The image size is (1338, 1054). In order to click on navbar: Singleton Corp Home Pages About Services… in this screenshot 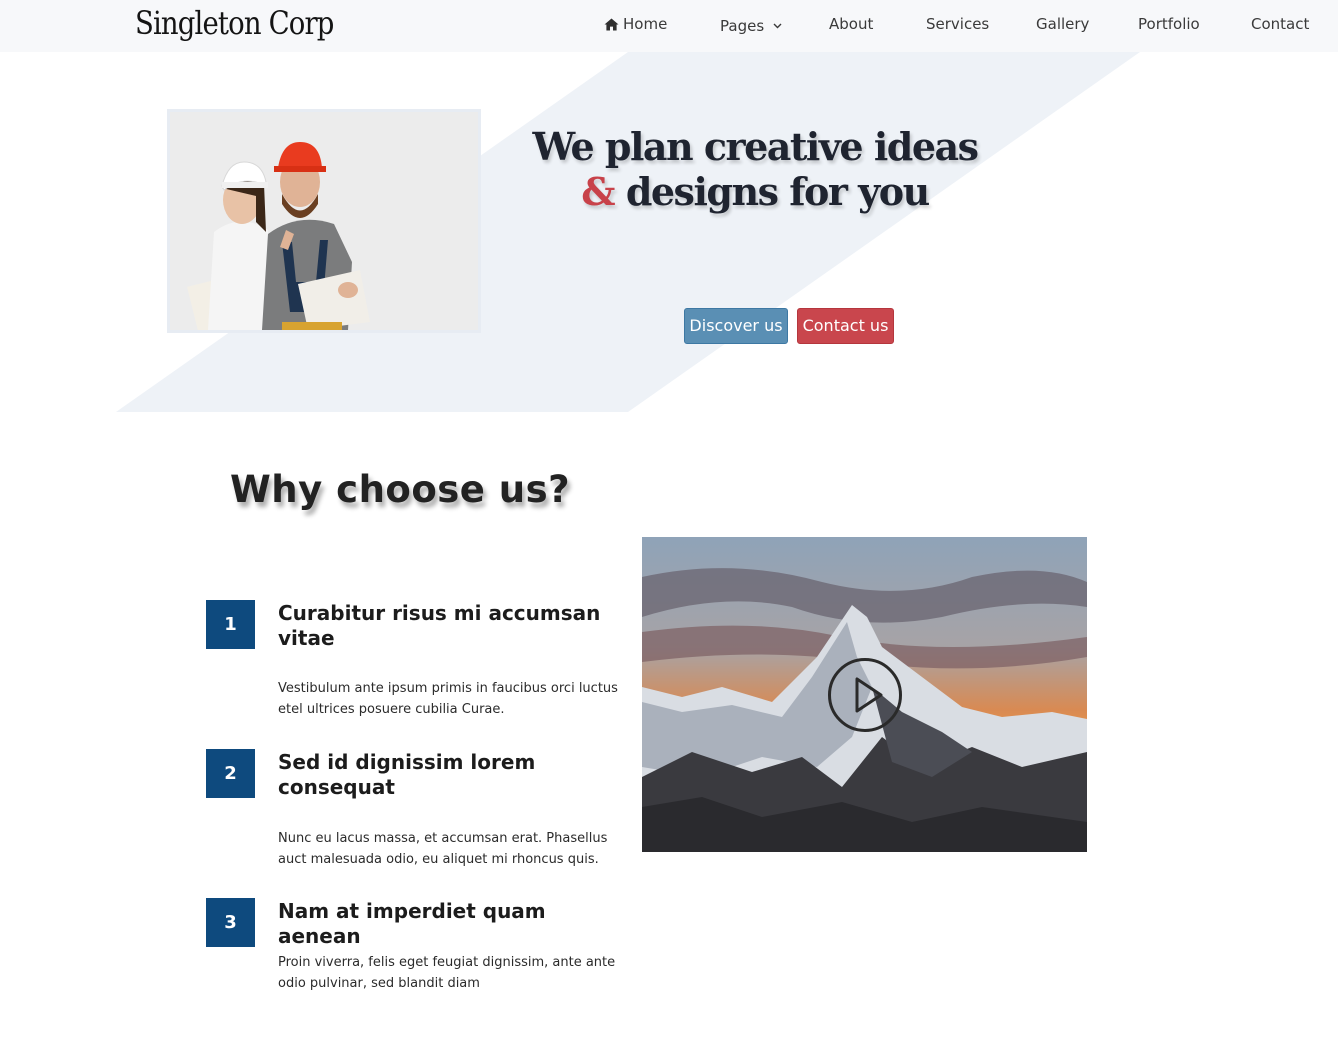, I will do `click(669, 26)`.